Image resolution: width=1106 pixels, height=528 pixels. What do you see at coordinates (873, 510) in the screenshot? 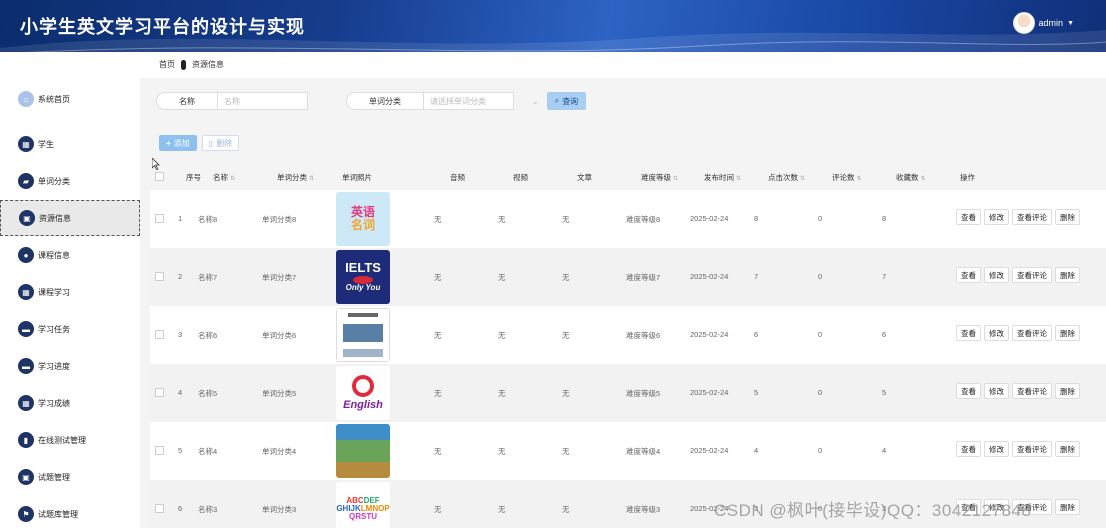
I see `watermark: CSDN @枫叶(接毕设)QQ：3042127848` at bounding box center [873, 510].